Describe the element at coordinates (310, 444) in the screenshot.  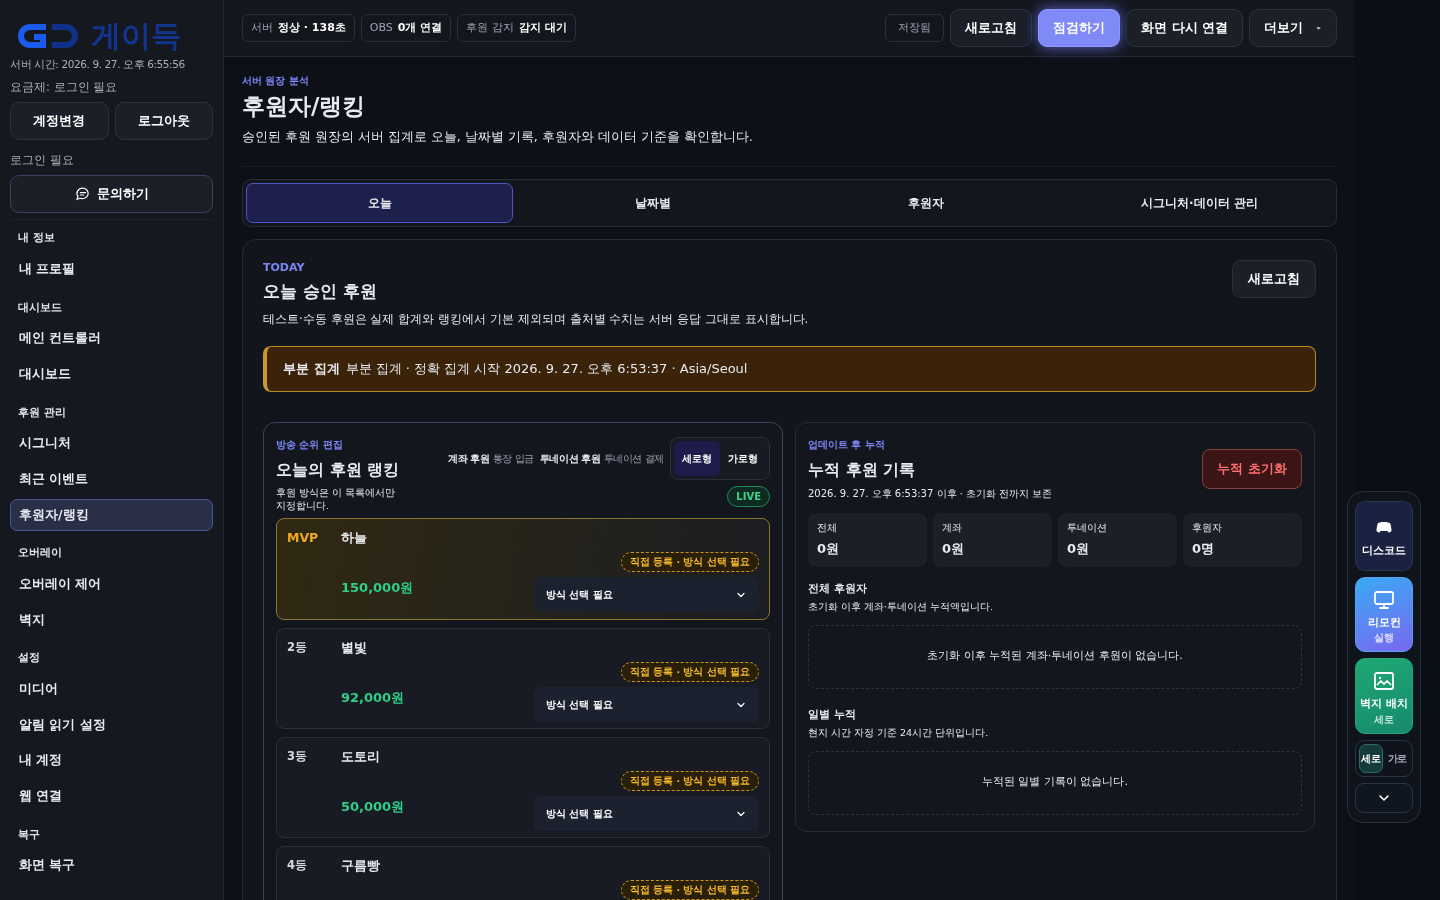
I see `card-eyebrow: 방송 순위 편집` at that location.